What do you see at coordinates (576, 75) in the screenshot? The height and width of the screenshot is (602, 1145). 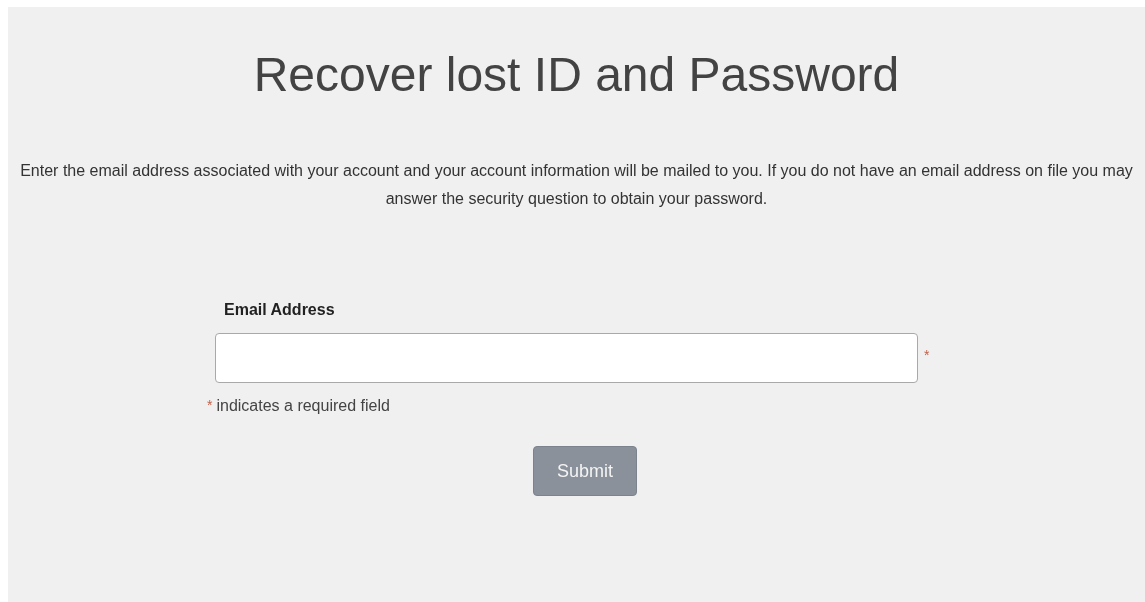 I see `page-title: Recover lost ID and Password` at bounding box center [576, 75].